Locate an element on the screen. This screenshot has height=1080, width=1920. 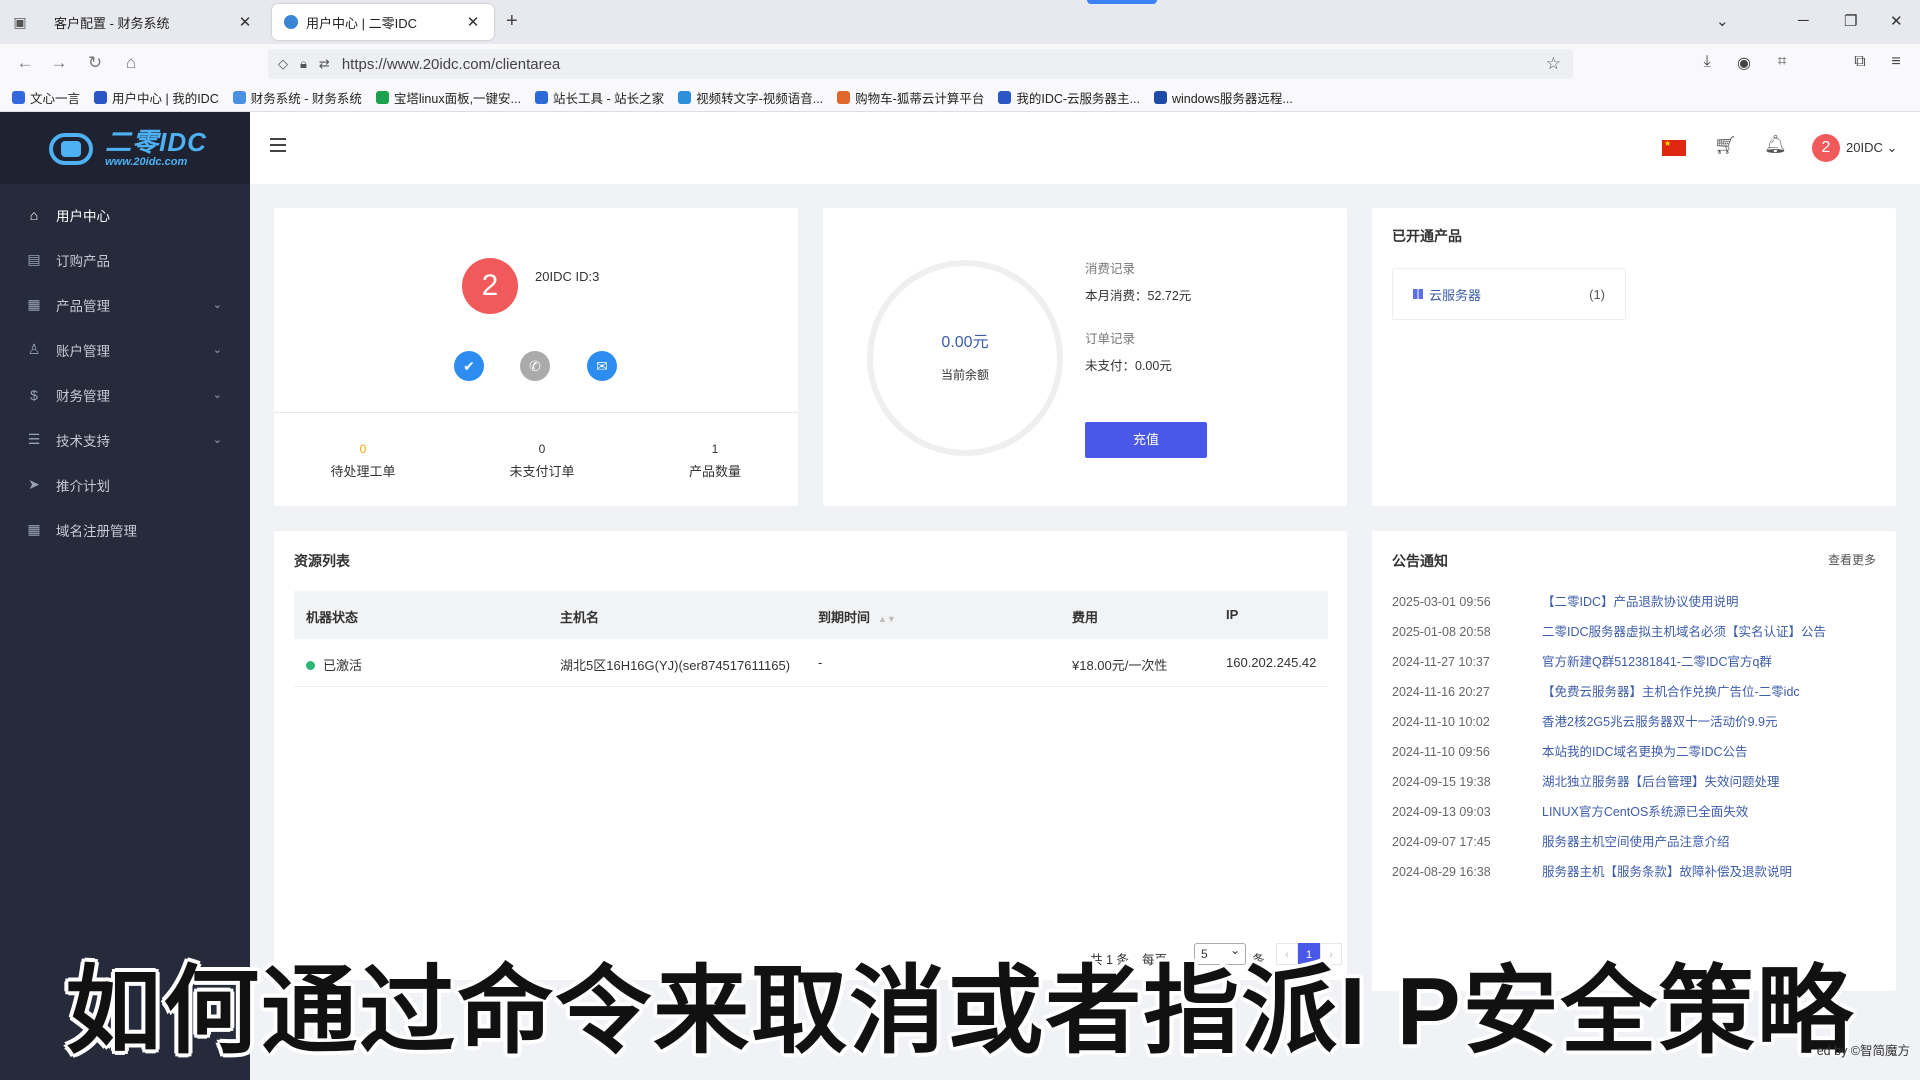
window-close-icon: ✕ is located at coordinates (1896, 21).